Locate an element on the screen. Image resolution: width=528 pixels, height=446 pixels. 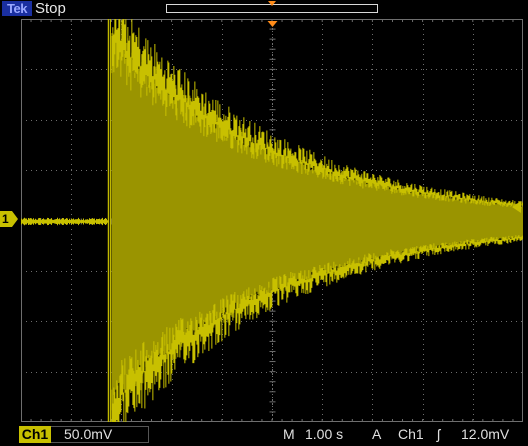
channel1-label: Ch1 is located at coordinates (35, 434).